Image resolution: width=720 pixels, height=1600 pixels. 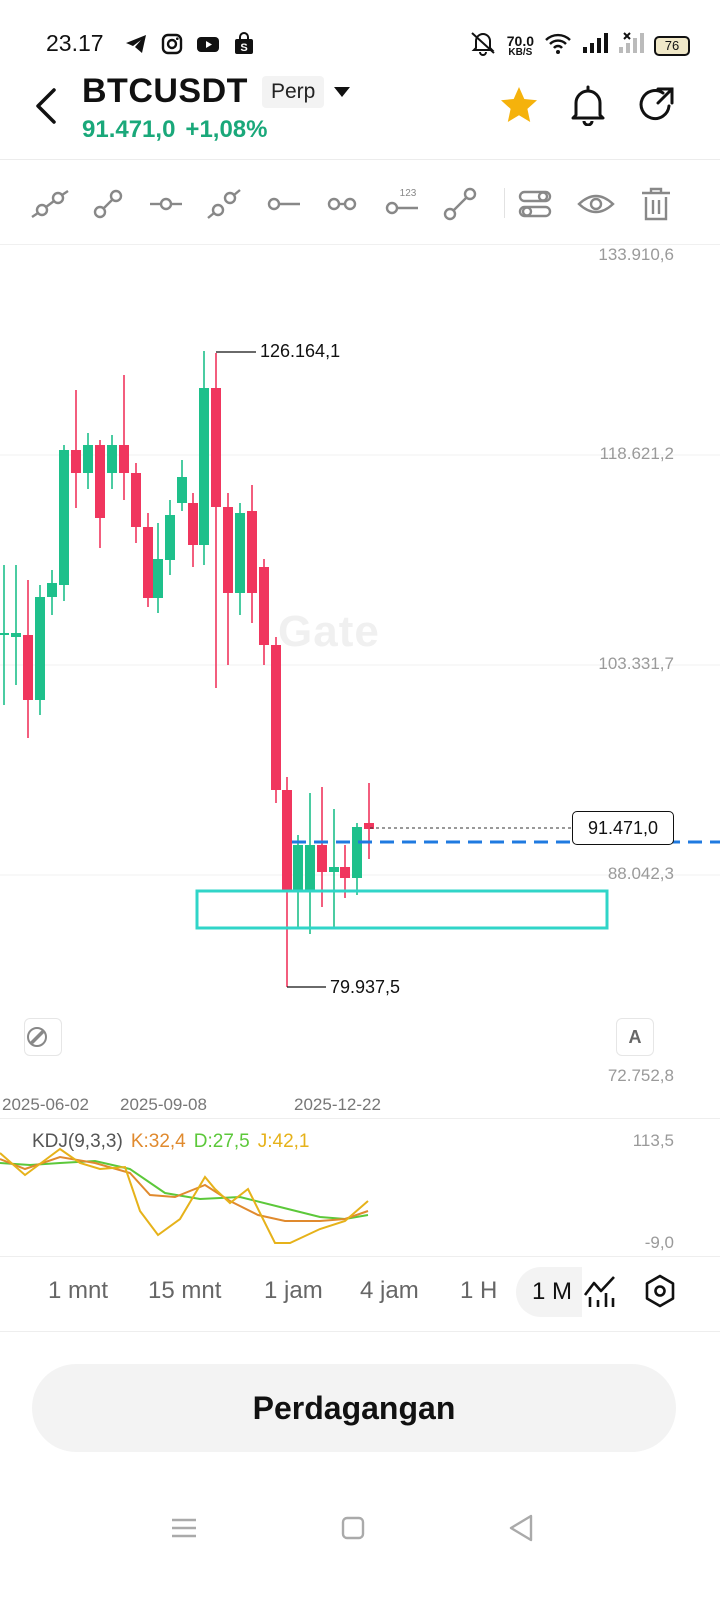 I want to click on svg-text: 123, so click(x=408, y=193).